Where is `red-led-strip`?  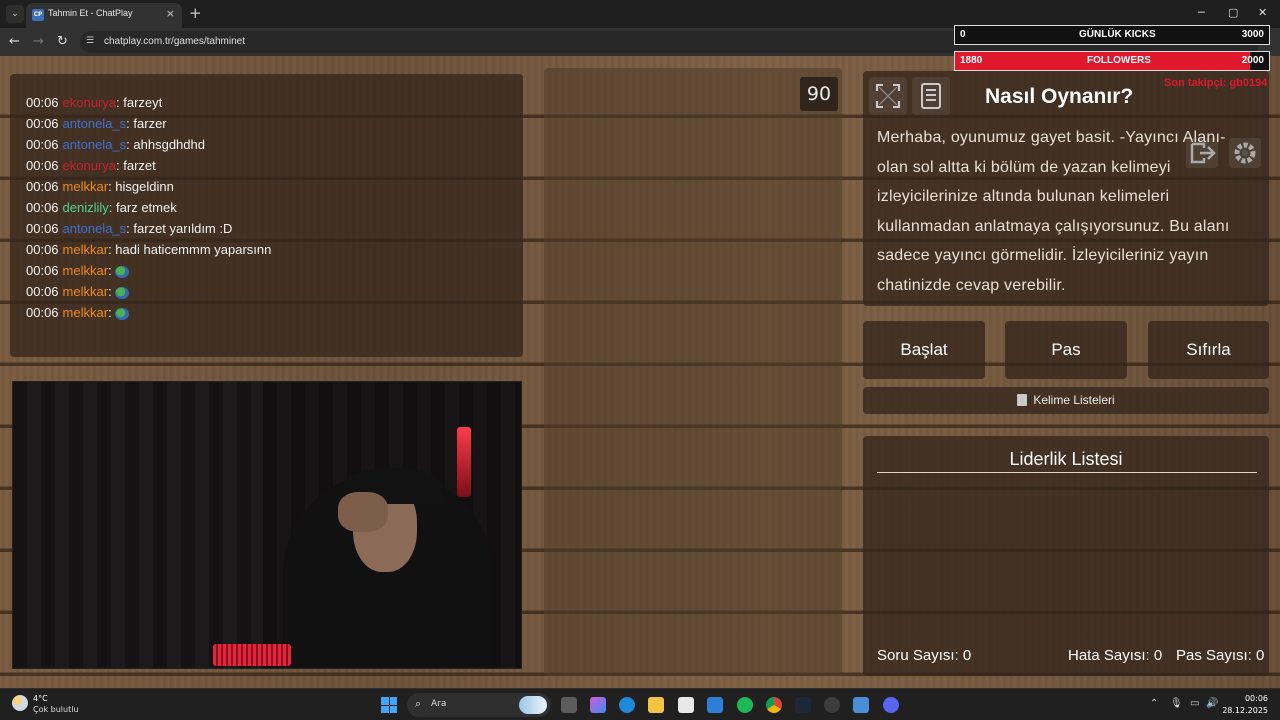 red-led-strip is located at coordinates (252, 655).